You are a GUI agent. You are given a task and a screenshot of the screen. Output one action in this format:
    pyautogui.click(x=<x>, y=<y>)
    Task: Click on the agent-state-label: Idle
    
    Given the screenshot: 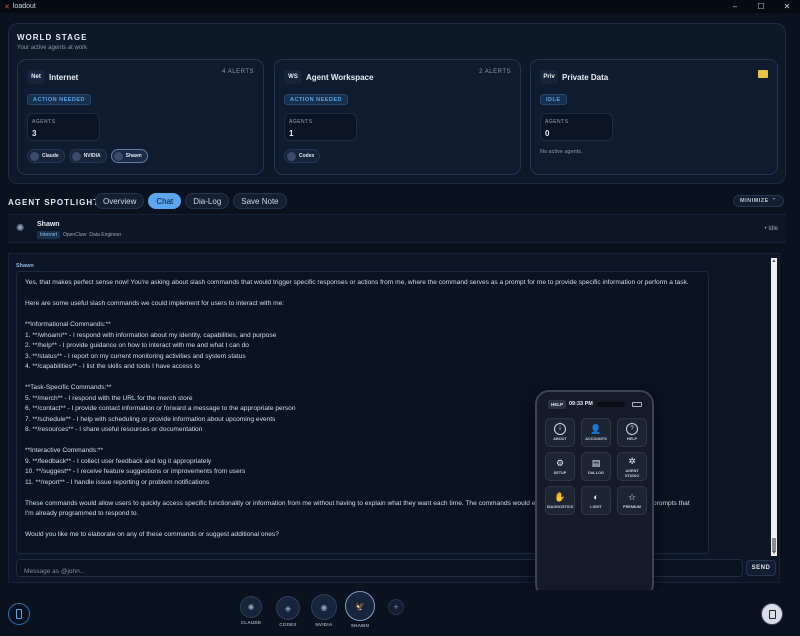 What is the action you would take?
    pyautogui.click(x=773, y=229)
    